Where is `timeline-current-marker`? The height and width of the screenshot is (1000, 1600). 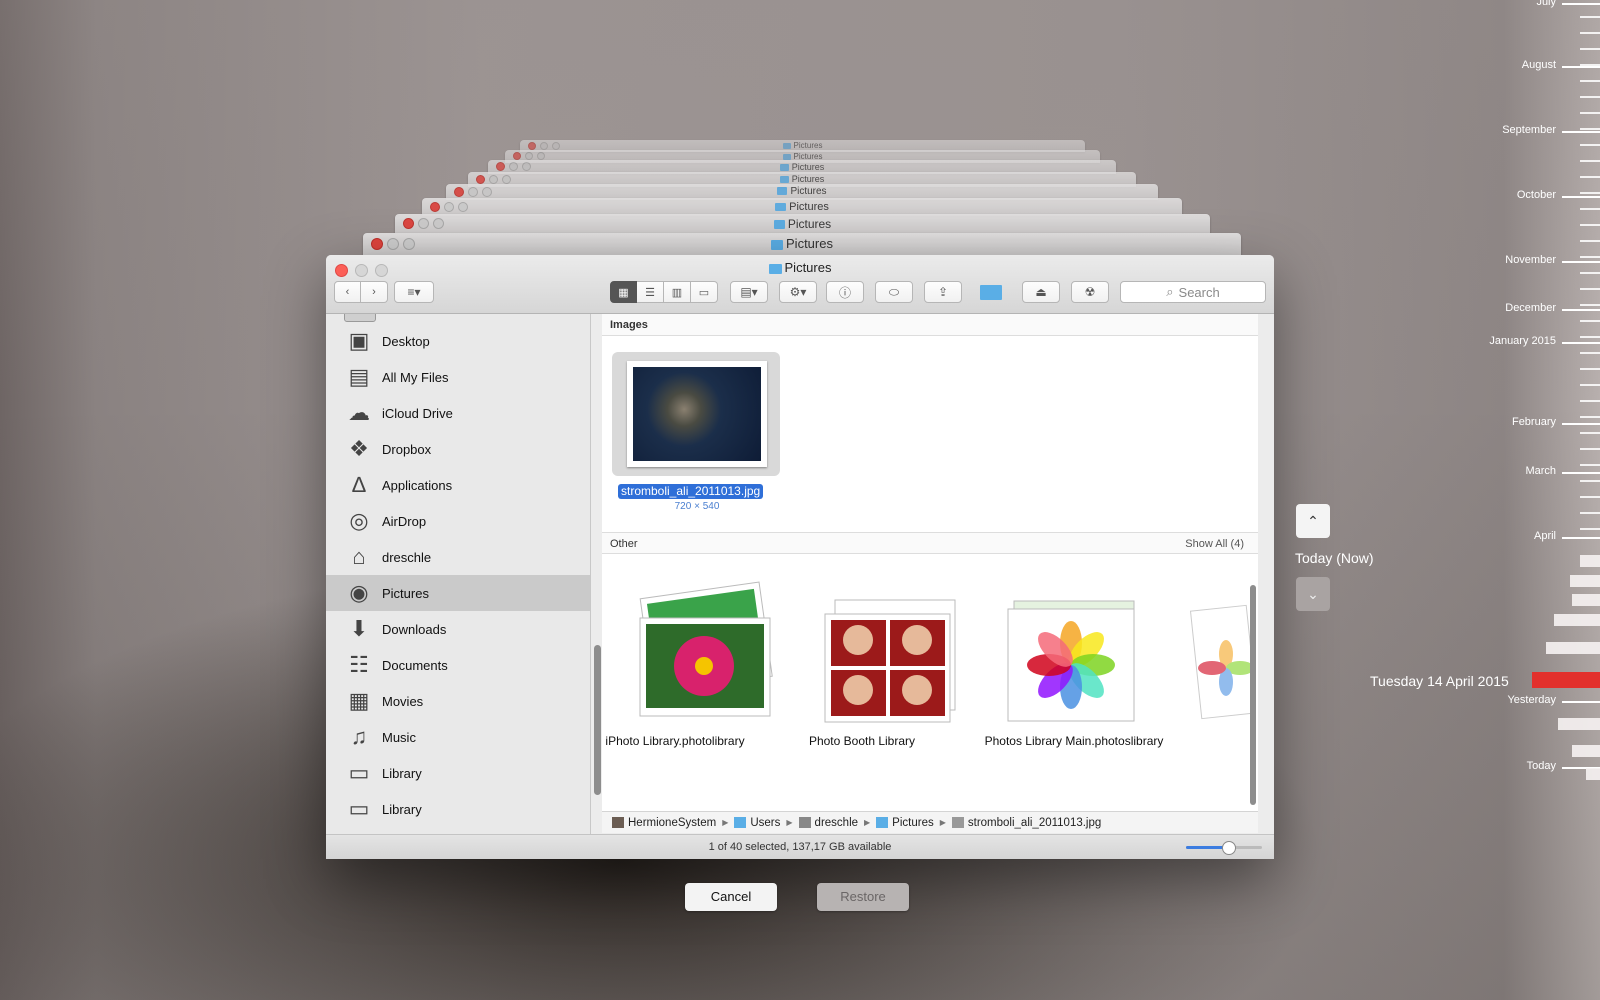 timeline-current-marker is located at coordinates (1566, 680).